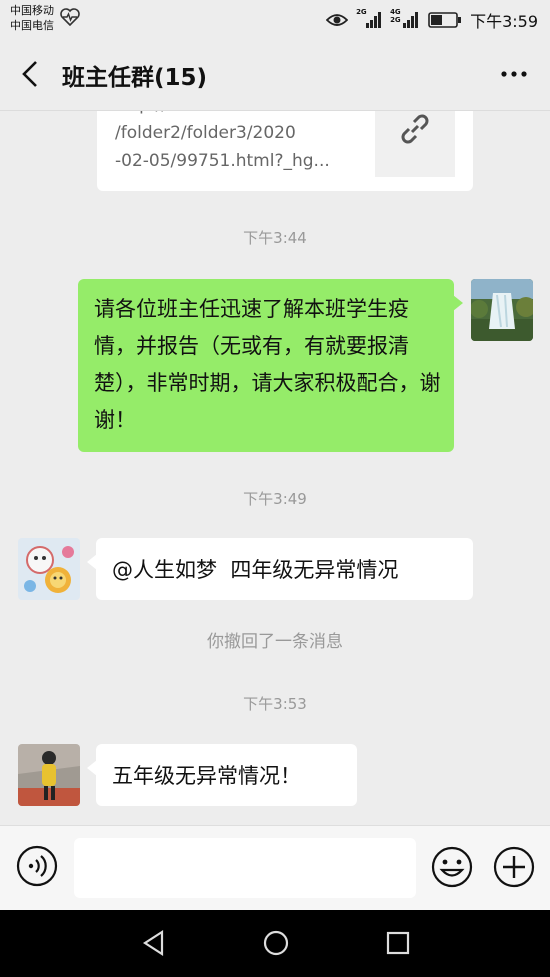 The height and width of the screenshot is (977, 550). Describe the element at coordinates (504, 21) in the screenshot. I see `status-time: 下午3:59` at that location.